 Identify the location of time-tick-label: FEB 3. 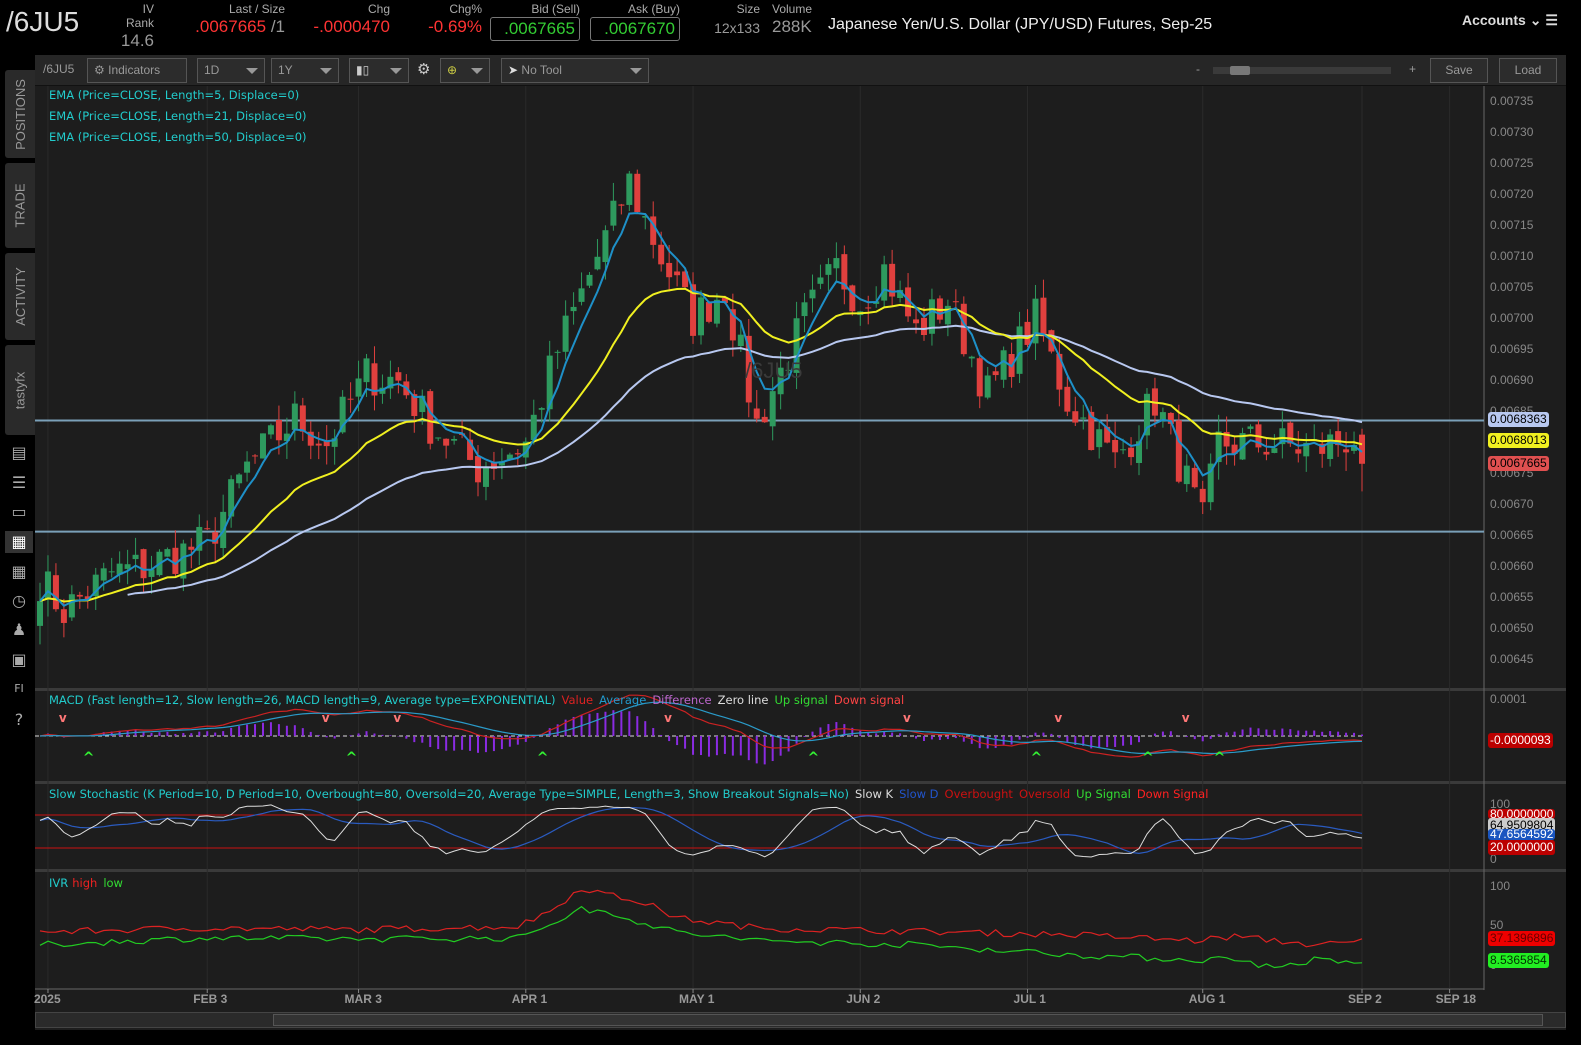
(210, 999).